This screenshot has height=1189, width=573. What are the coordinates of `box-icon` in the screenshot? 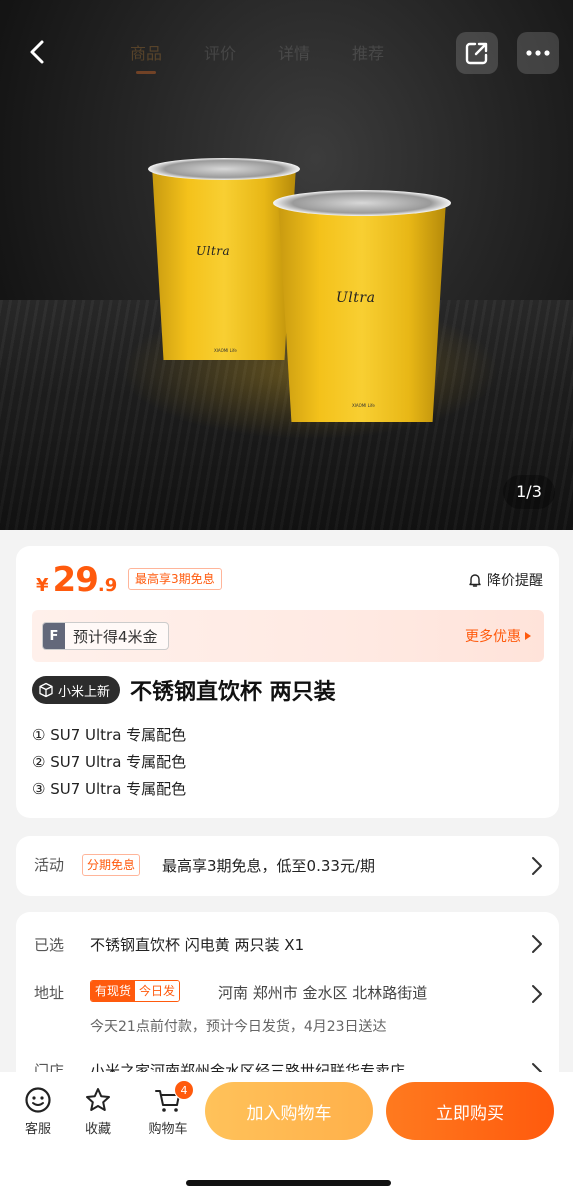 It's located at (46, 690).